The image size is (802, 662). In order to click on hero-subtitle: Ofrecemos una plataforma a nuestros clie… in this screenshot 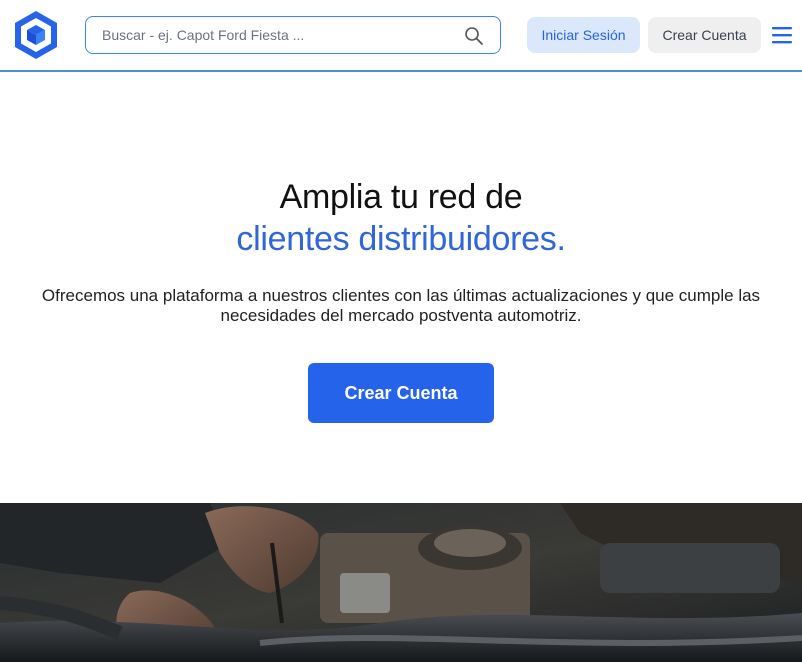, I will do `click(401, 305)`.